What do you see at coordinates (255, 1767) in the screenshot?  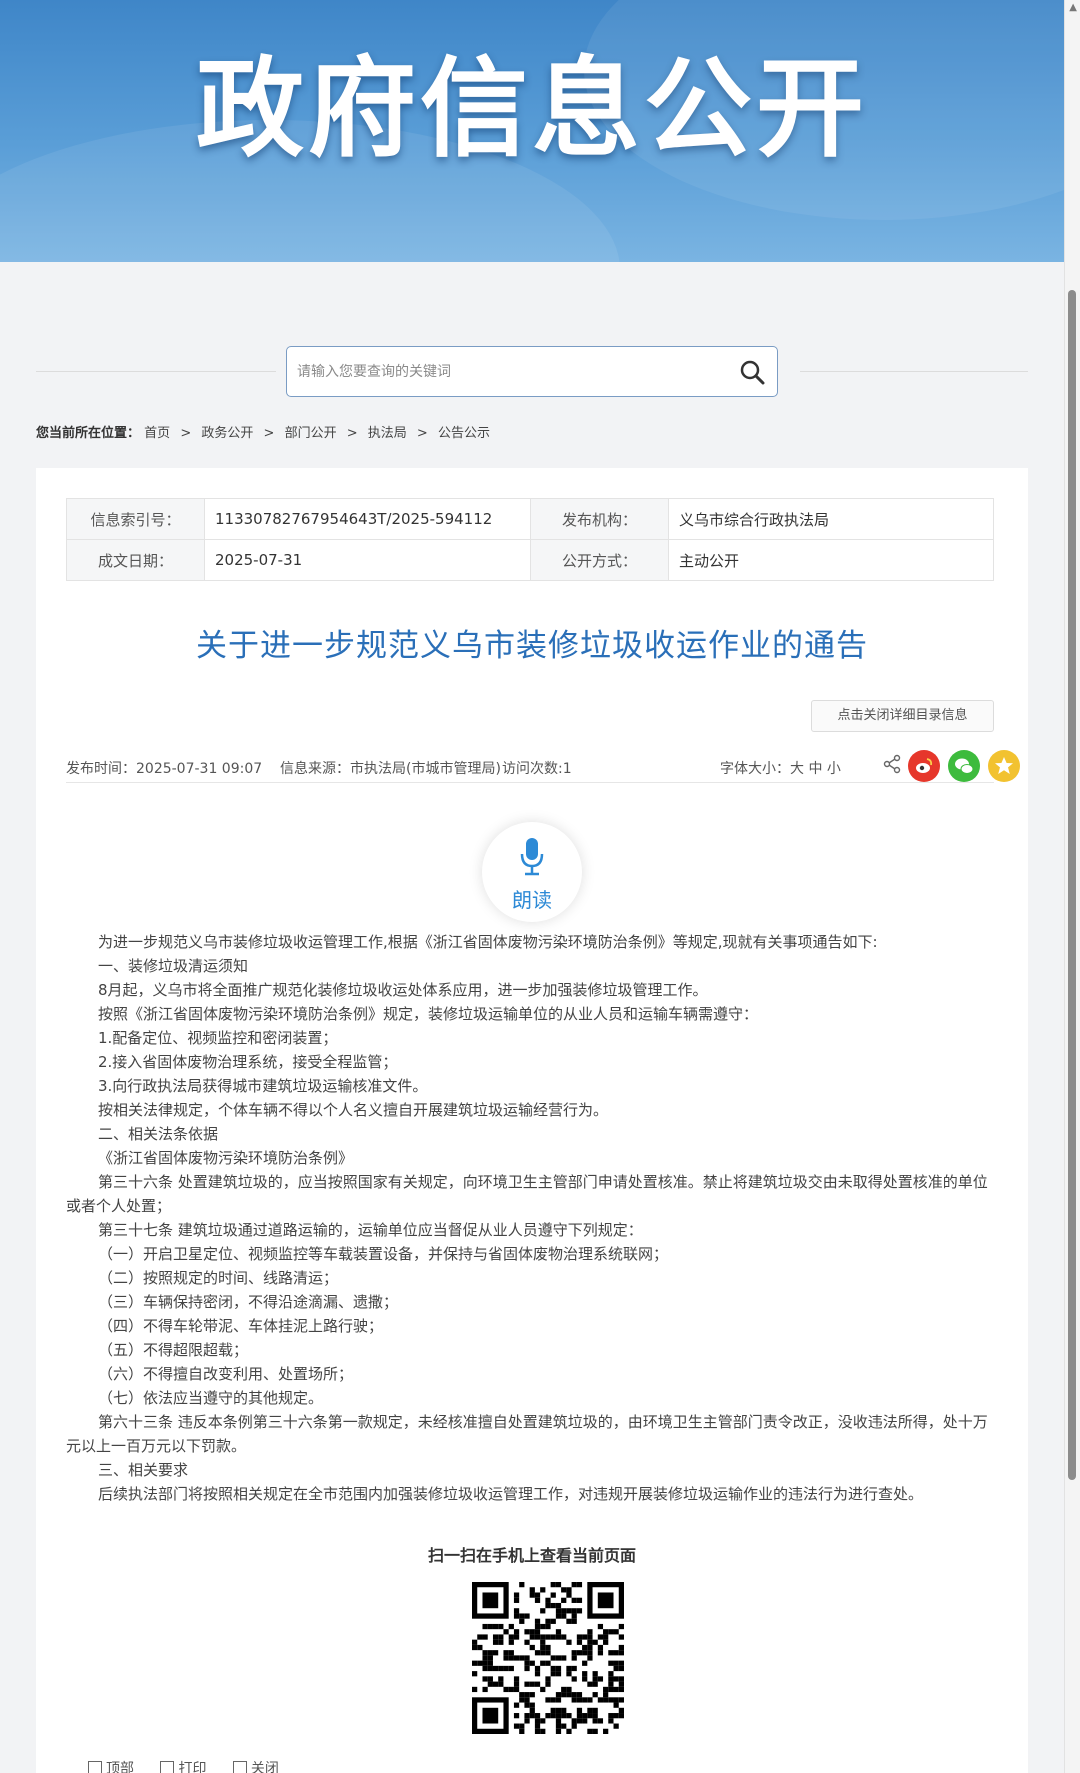 I see `close-link: 关闭` at bounding box center [255, 1767].